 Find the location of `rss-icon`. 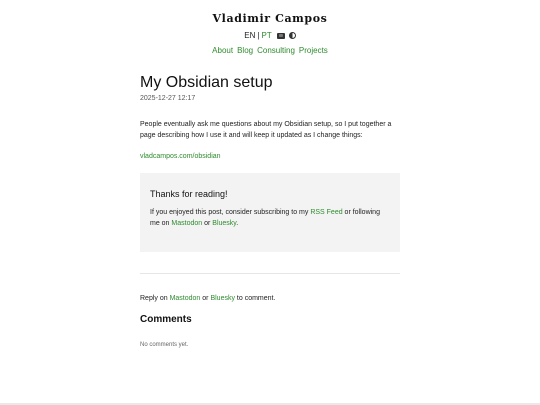

rss-icon is located at coordinates (280, 35).